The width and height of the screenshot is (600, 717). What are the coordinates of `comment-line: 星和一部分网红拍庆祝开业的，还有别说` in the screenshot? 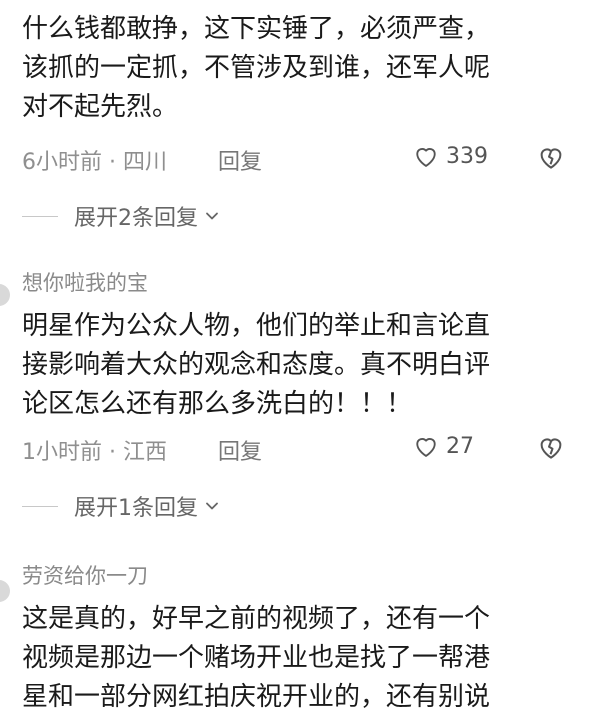 It's located at (256, 697).